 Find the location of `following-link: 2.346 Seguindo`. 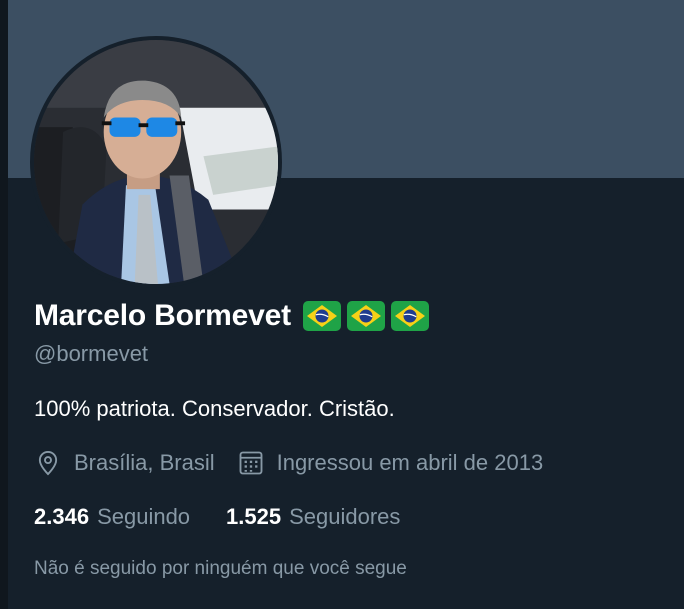

following-link: 2.346 Seguindo is located at coordinates (112, 517).